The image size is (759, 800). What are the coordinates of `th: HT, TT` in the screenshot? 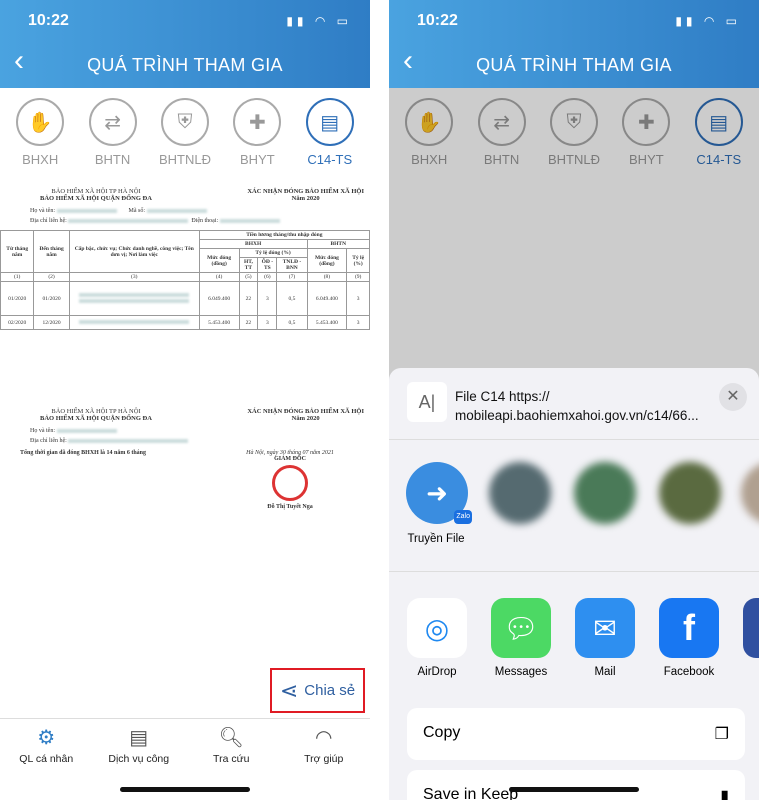 It's located at (248, 265).